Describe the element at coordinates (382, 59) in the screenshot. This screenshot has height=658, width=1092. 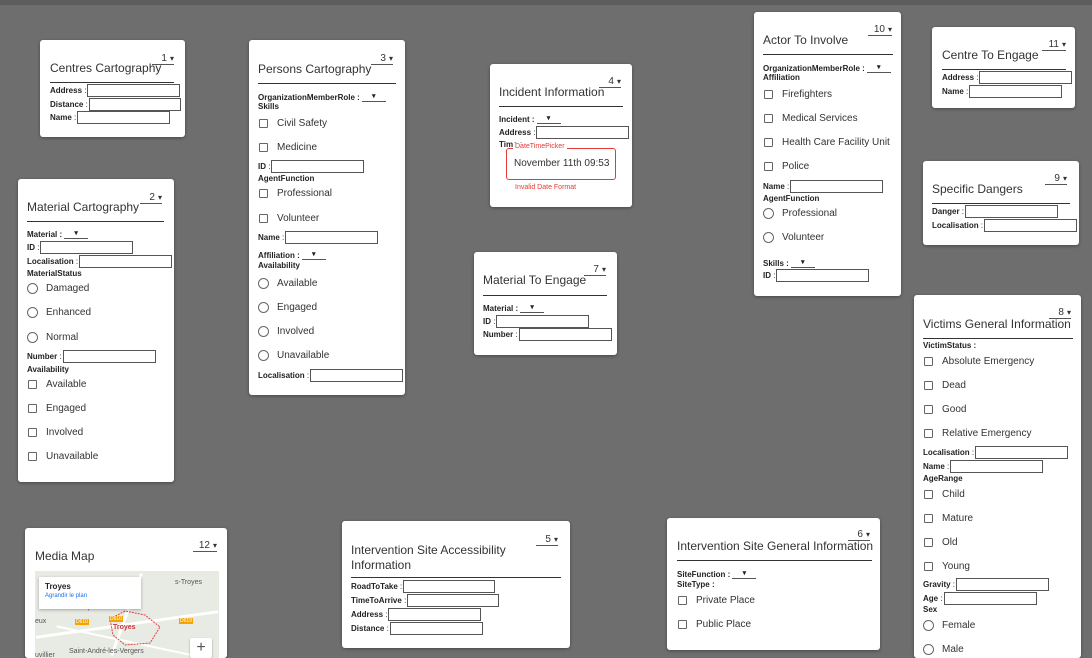
I see `card-selector: 3 ▾` at that location.